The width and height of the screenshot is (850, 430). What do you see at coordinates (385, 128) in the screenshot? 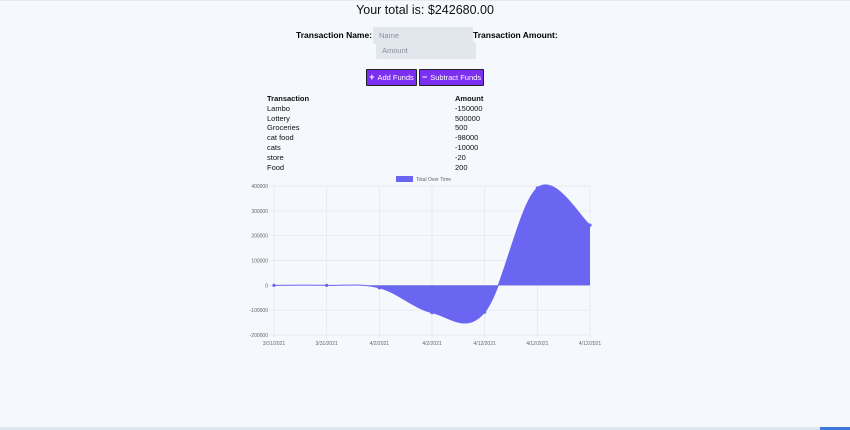
I see `table-row: Groceries 500` at bounding box center [385, 128].